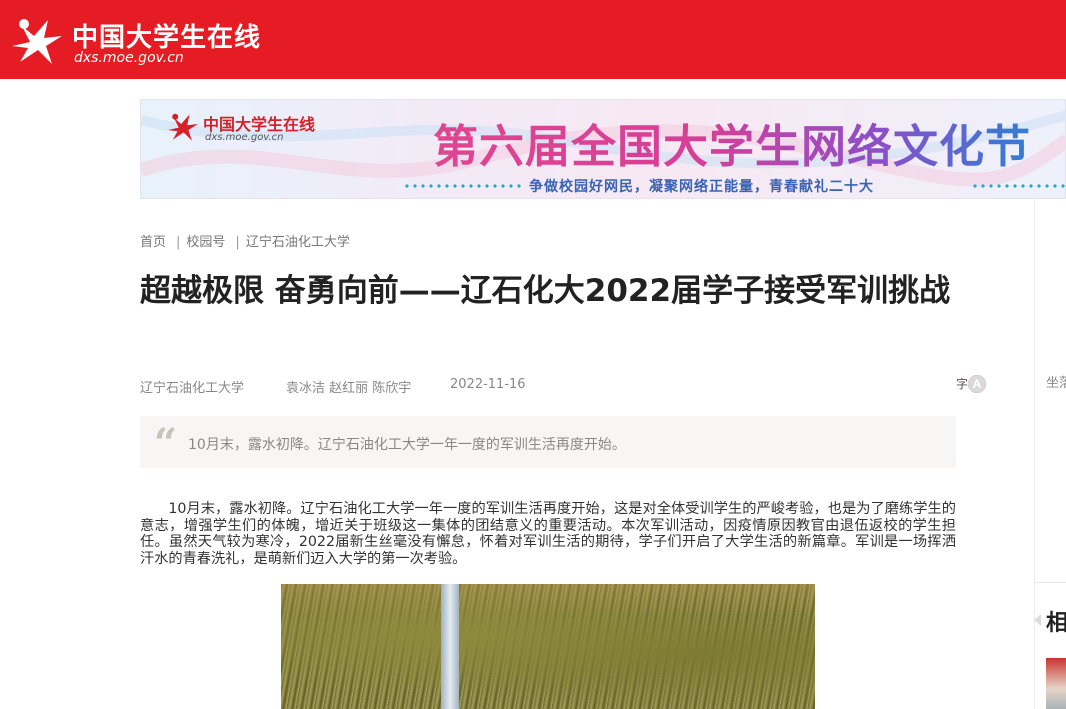 This screenshot has width=1066, height=709. What do you see at coordinates (732, 142) in the screenshot?
I see `banner-title: 第六届全国大学生网络文化节` at bounding box center [732, 142].